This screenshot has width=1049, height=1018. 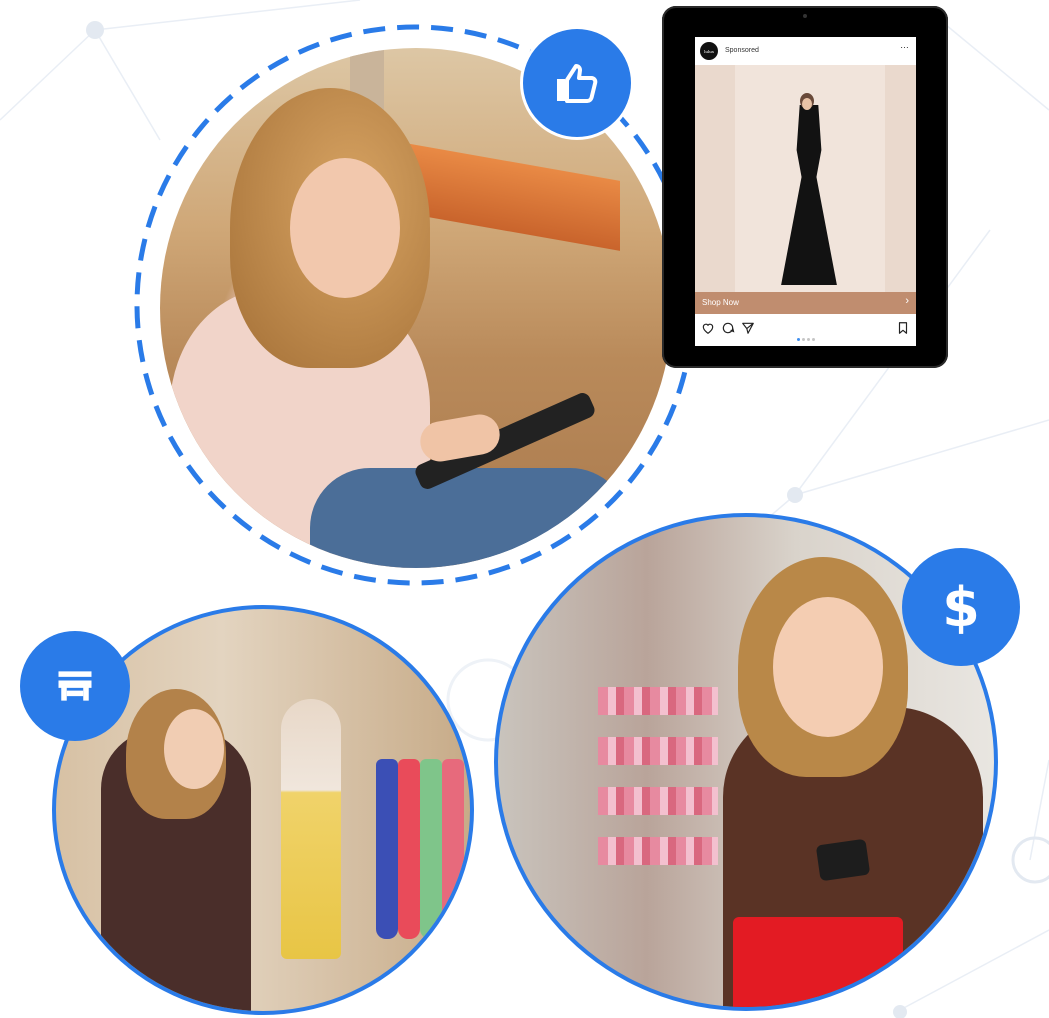 I want to click on photo-shopping-bag, so click(x=818, y=962).